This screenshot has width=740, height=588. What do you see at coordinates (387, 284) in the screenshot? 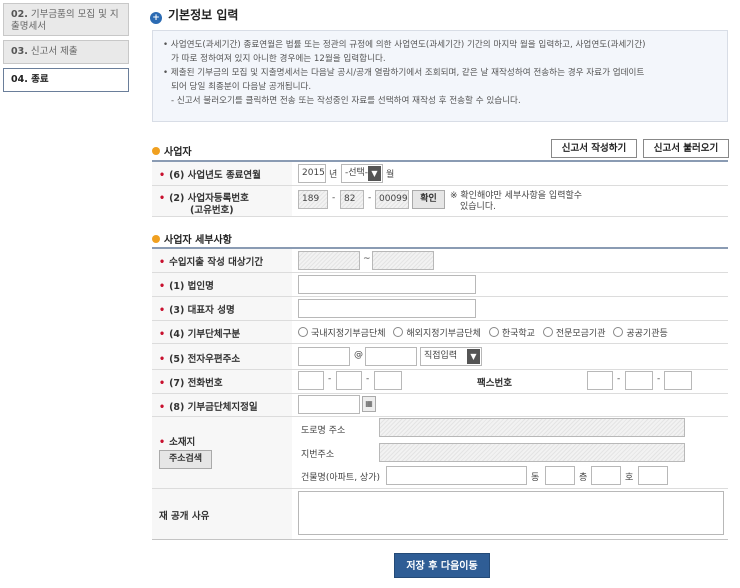
I see `corp-name-input` at bounding box center [387, 284].